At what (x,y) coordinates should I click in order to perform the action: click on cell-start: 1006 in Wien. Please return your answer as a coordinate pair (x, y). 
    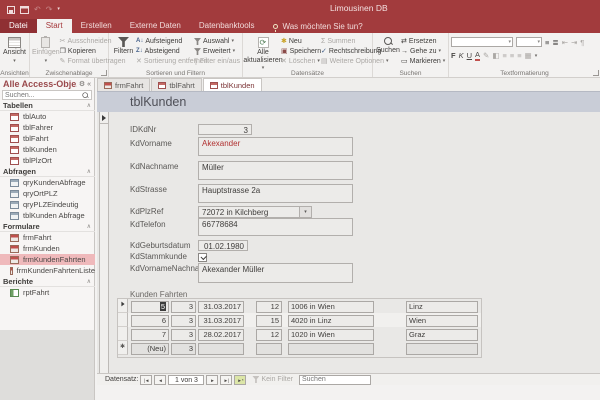
    Looking at the image, I should click on (331, 307).